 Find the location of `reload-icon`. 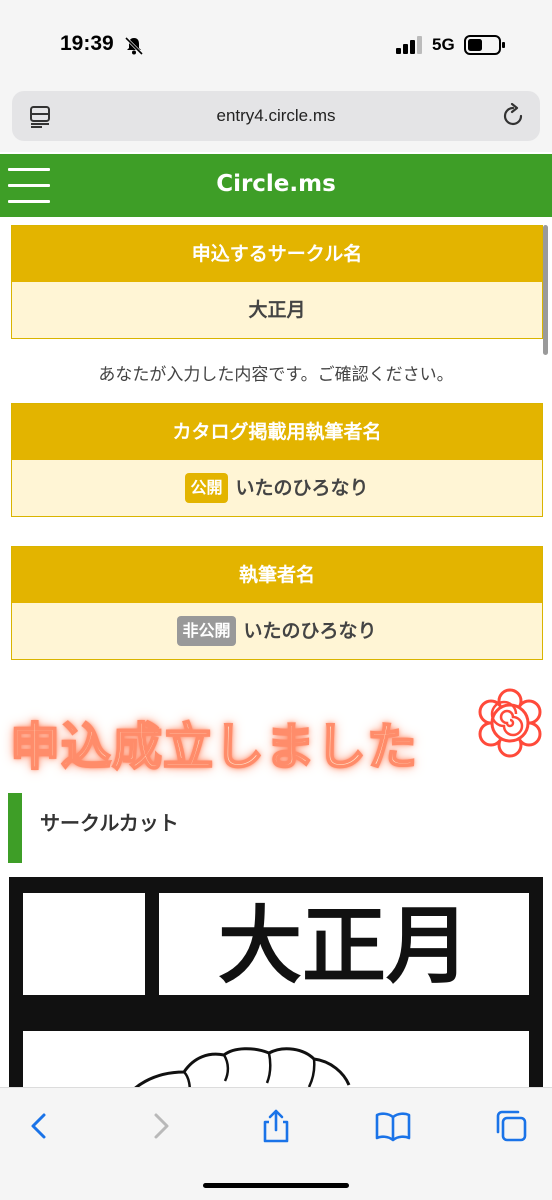

reload-icon is located at coordinates (513, 116).